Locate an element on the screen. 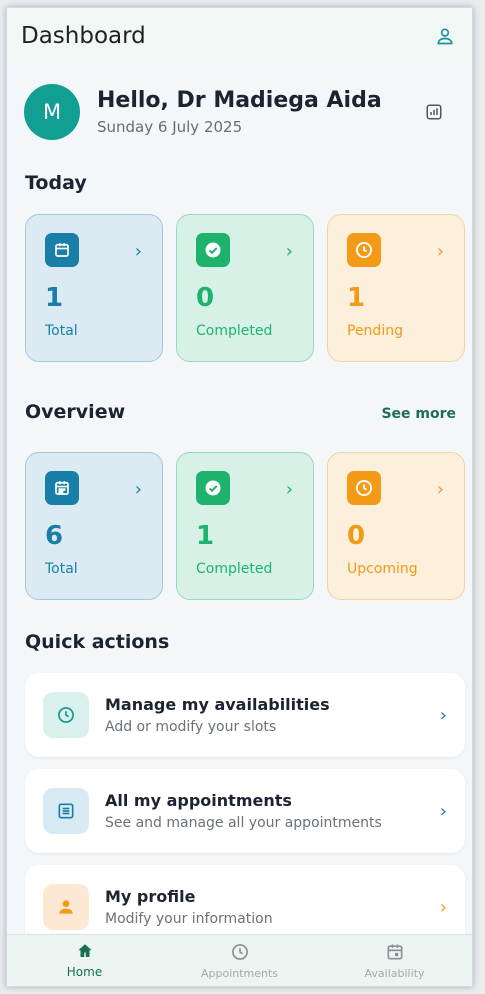 The image size is (485, 994). greeting-name: Hello, Dr Madiega Aida is located at coordinates (239, 100).